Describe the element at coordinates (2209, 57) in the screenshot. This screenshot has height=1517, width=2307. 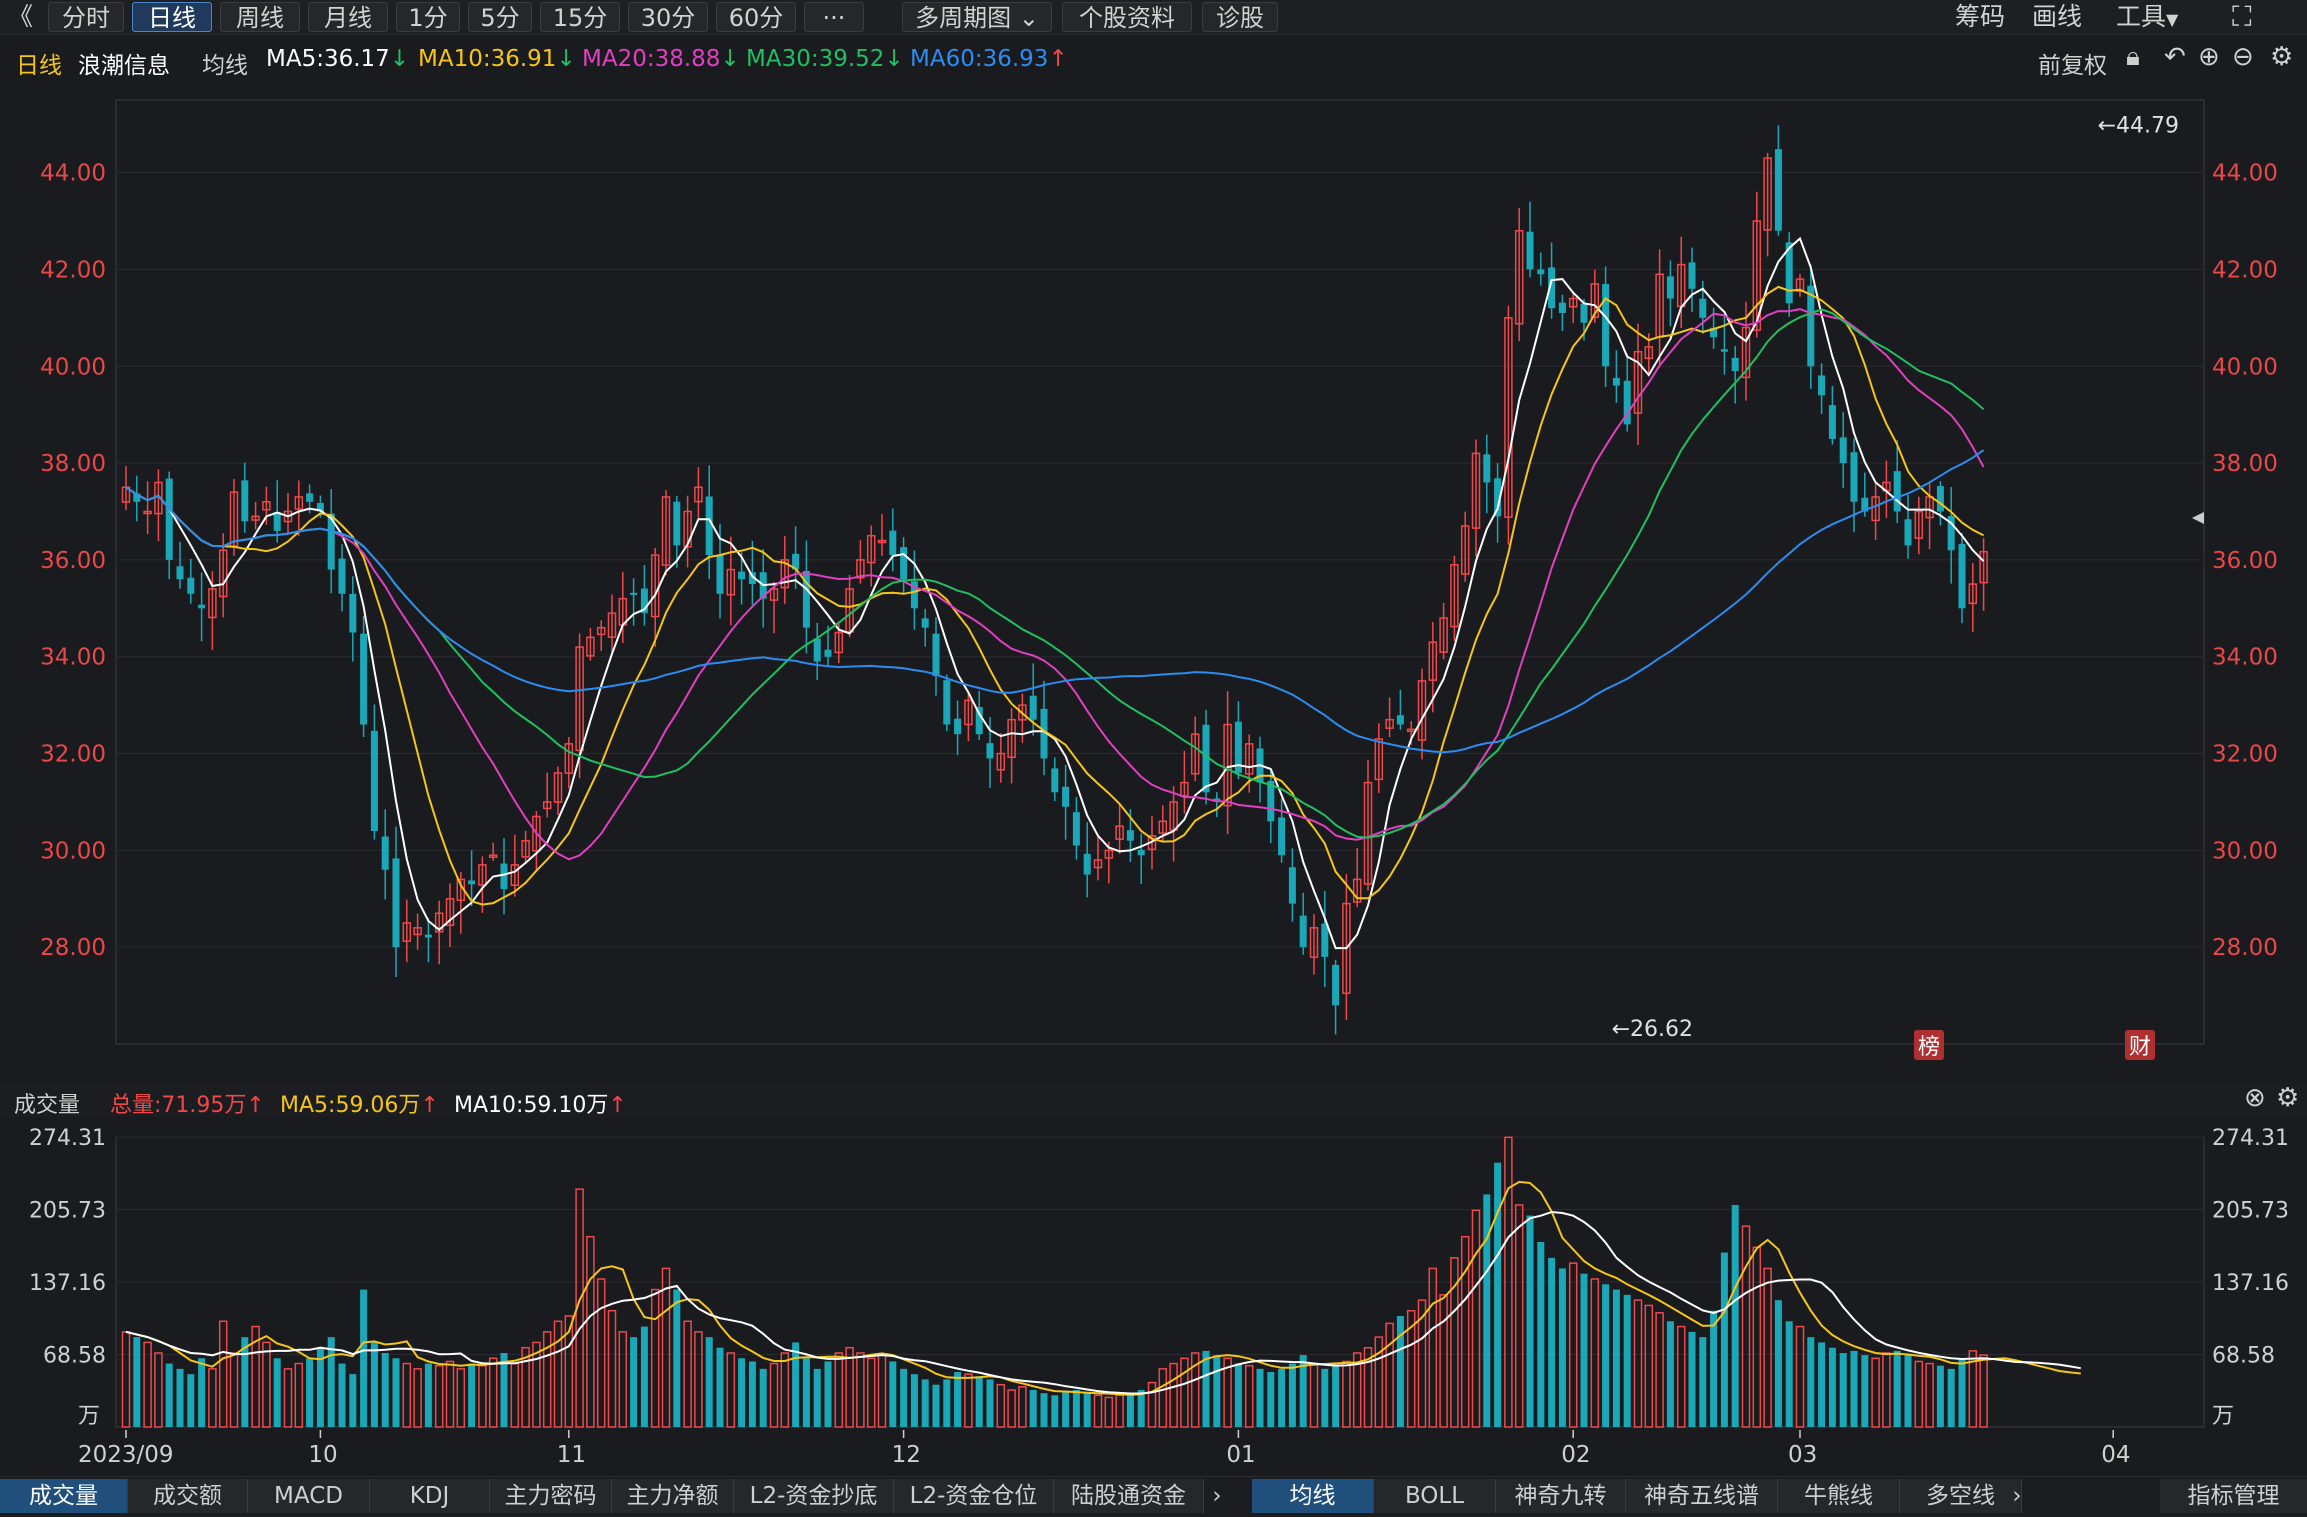
I see `zoom-in-icon: ⊕` at that location.